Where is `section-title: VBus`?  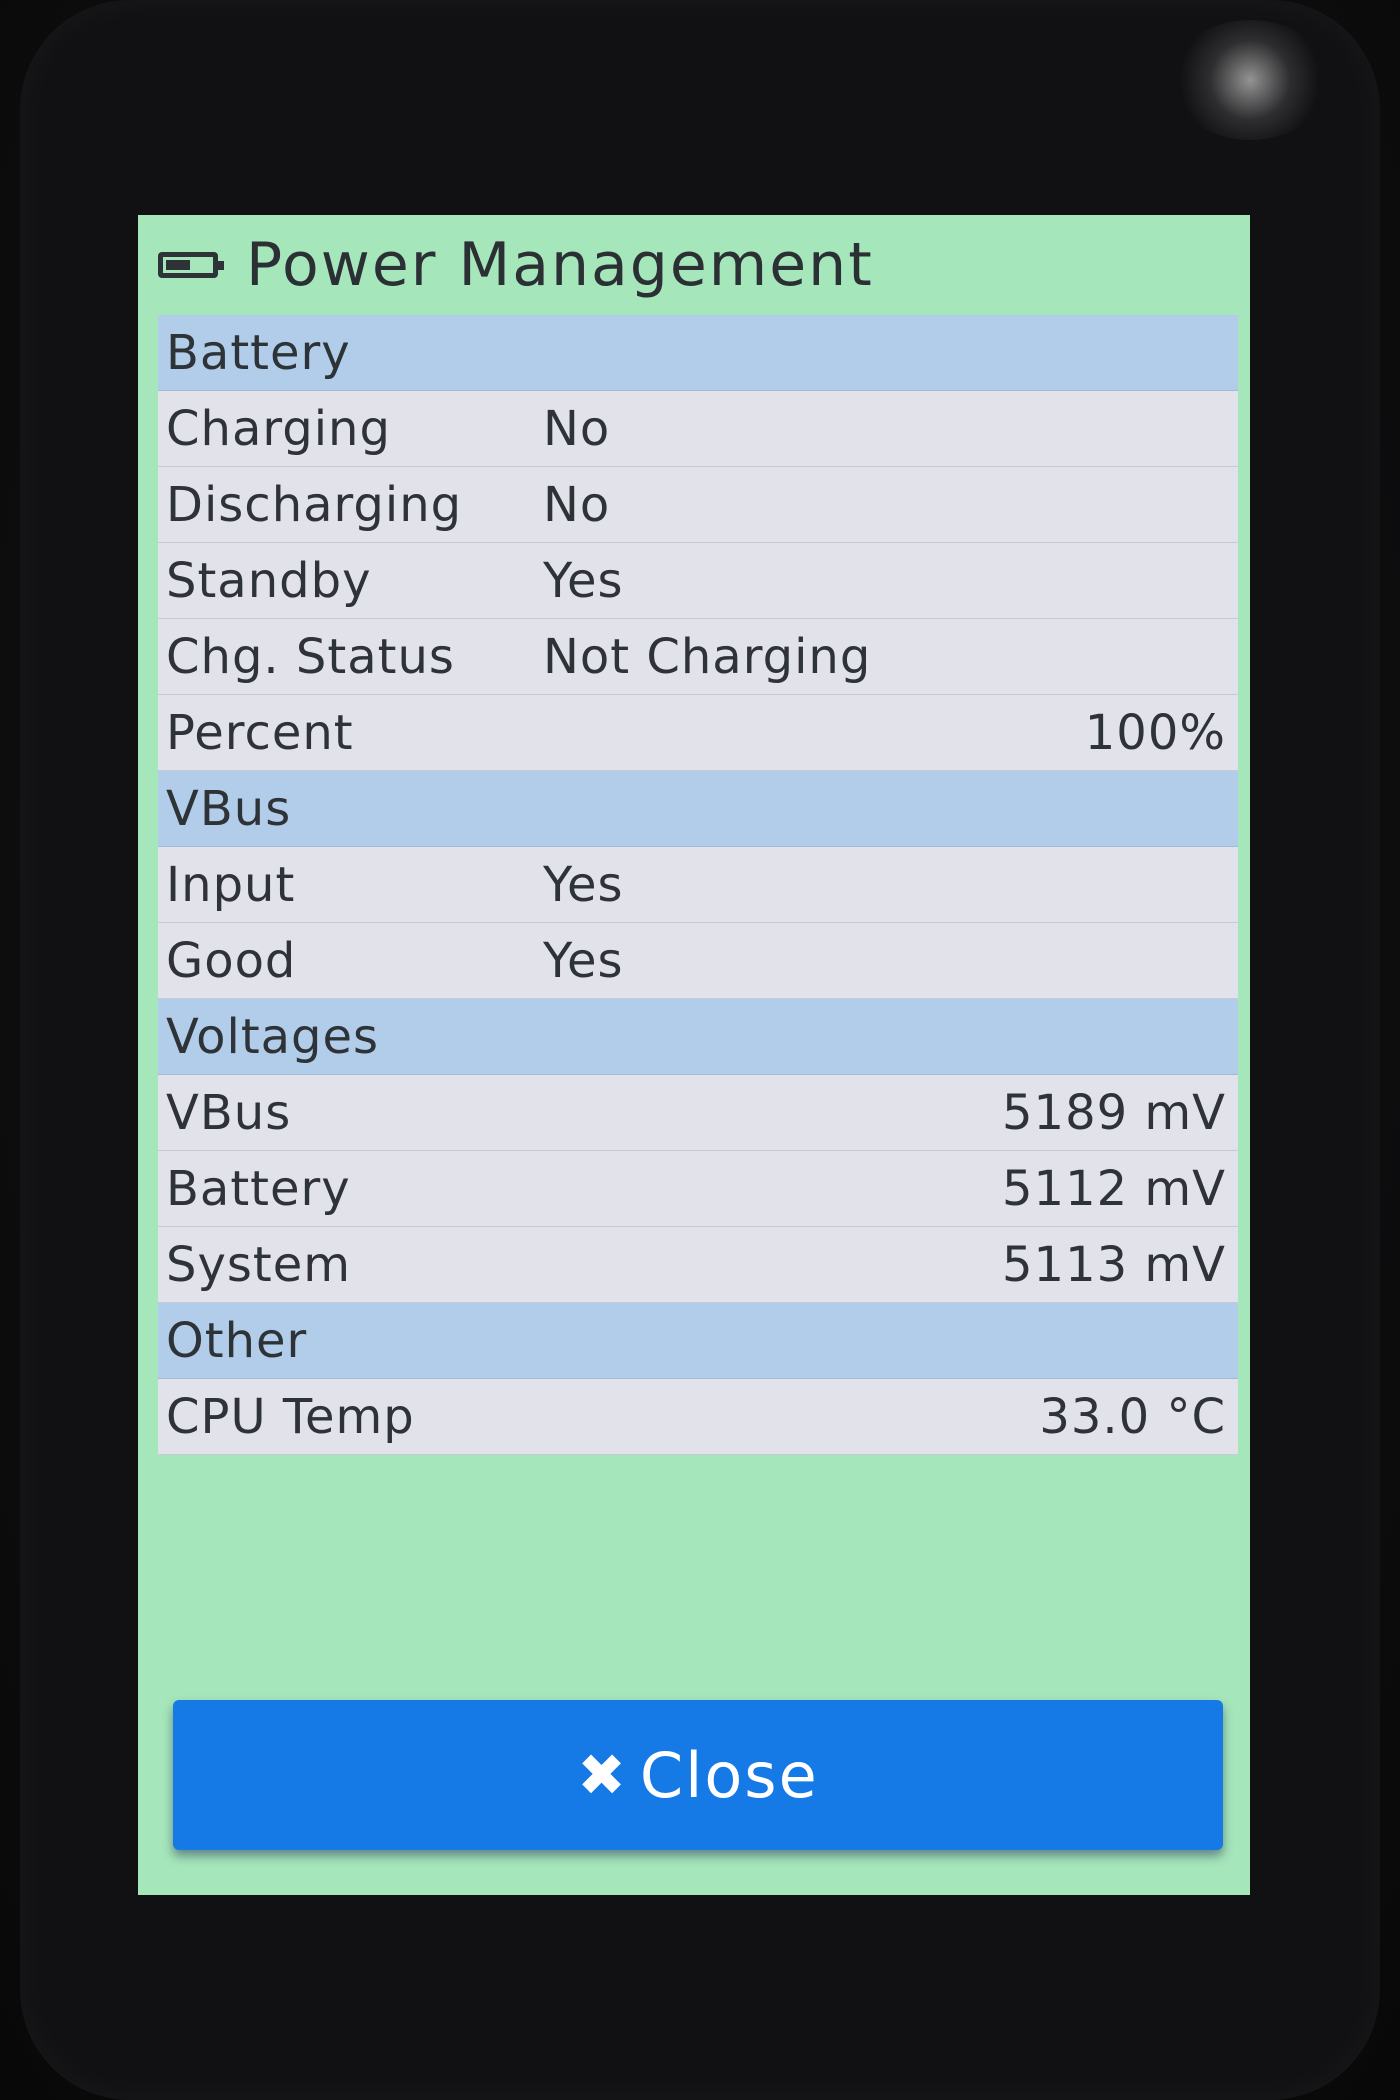 section-title: VBus is located at coordinates (229, 808).